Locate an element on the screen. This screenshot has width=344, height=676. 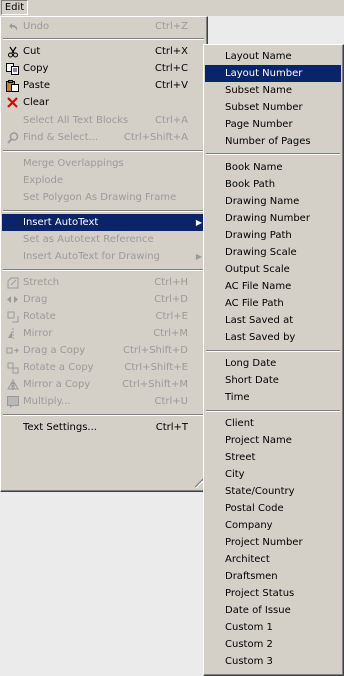
submenu-item-project-name: Project Name is located at coordinates (273, 440).